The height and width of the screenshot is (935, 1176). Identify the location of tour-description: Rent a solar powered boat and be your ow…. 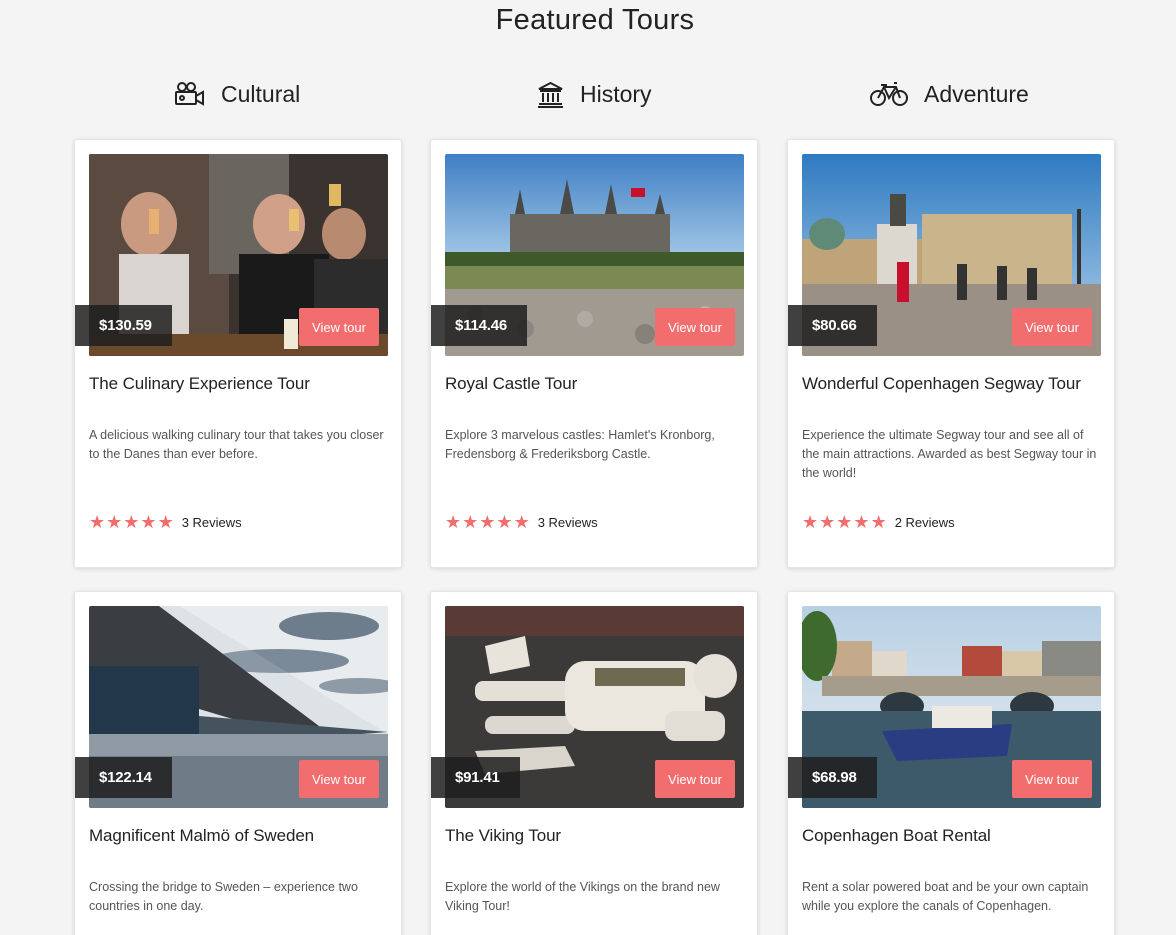
(945, 896).